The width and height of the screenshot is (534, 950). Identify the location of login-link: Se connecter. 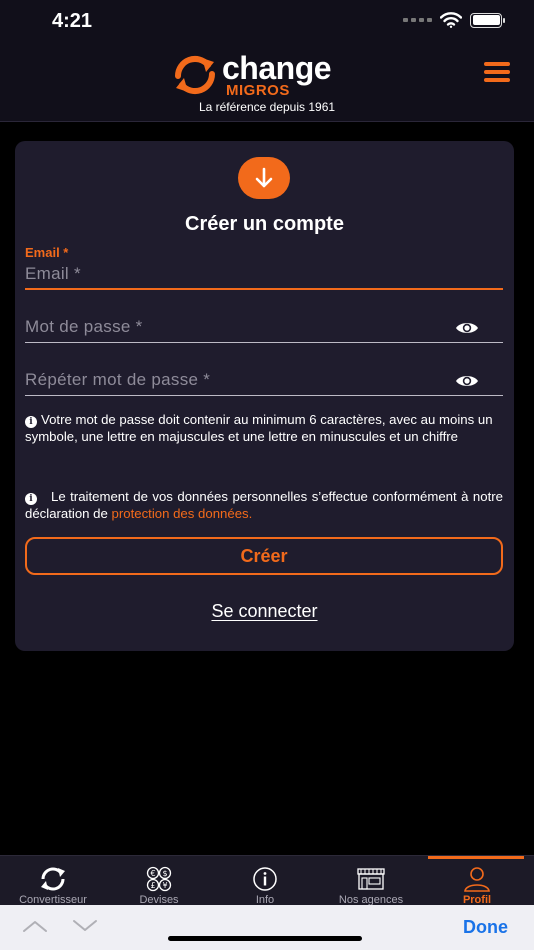
(264, 611).